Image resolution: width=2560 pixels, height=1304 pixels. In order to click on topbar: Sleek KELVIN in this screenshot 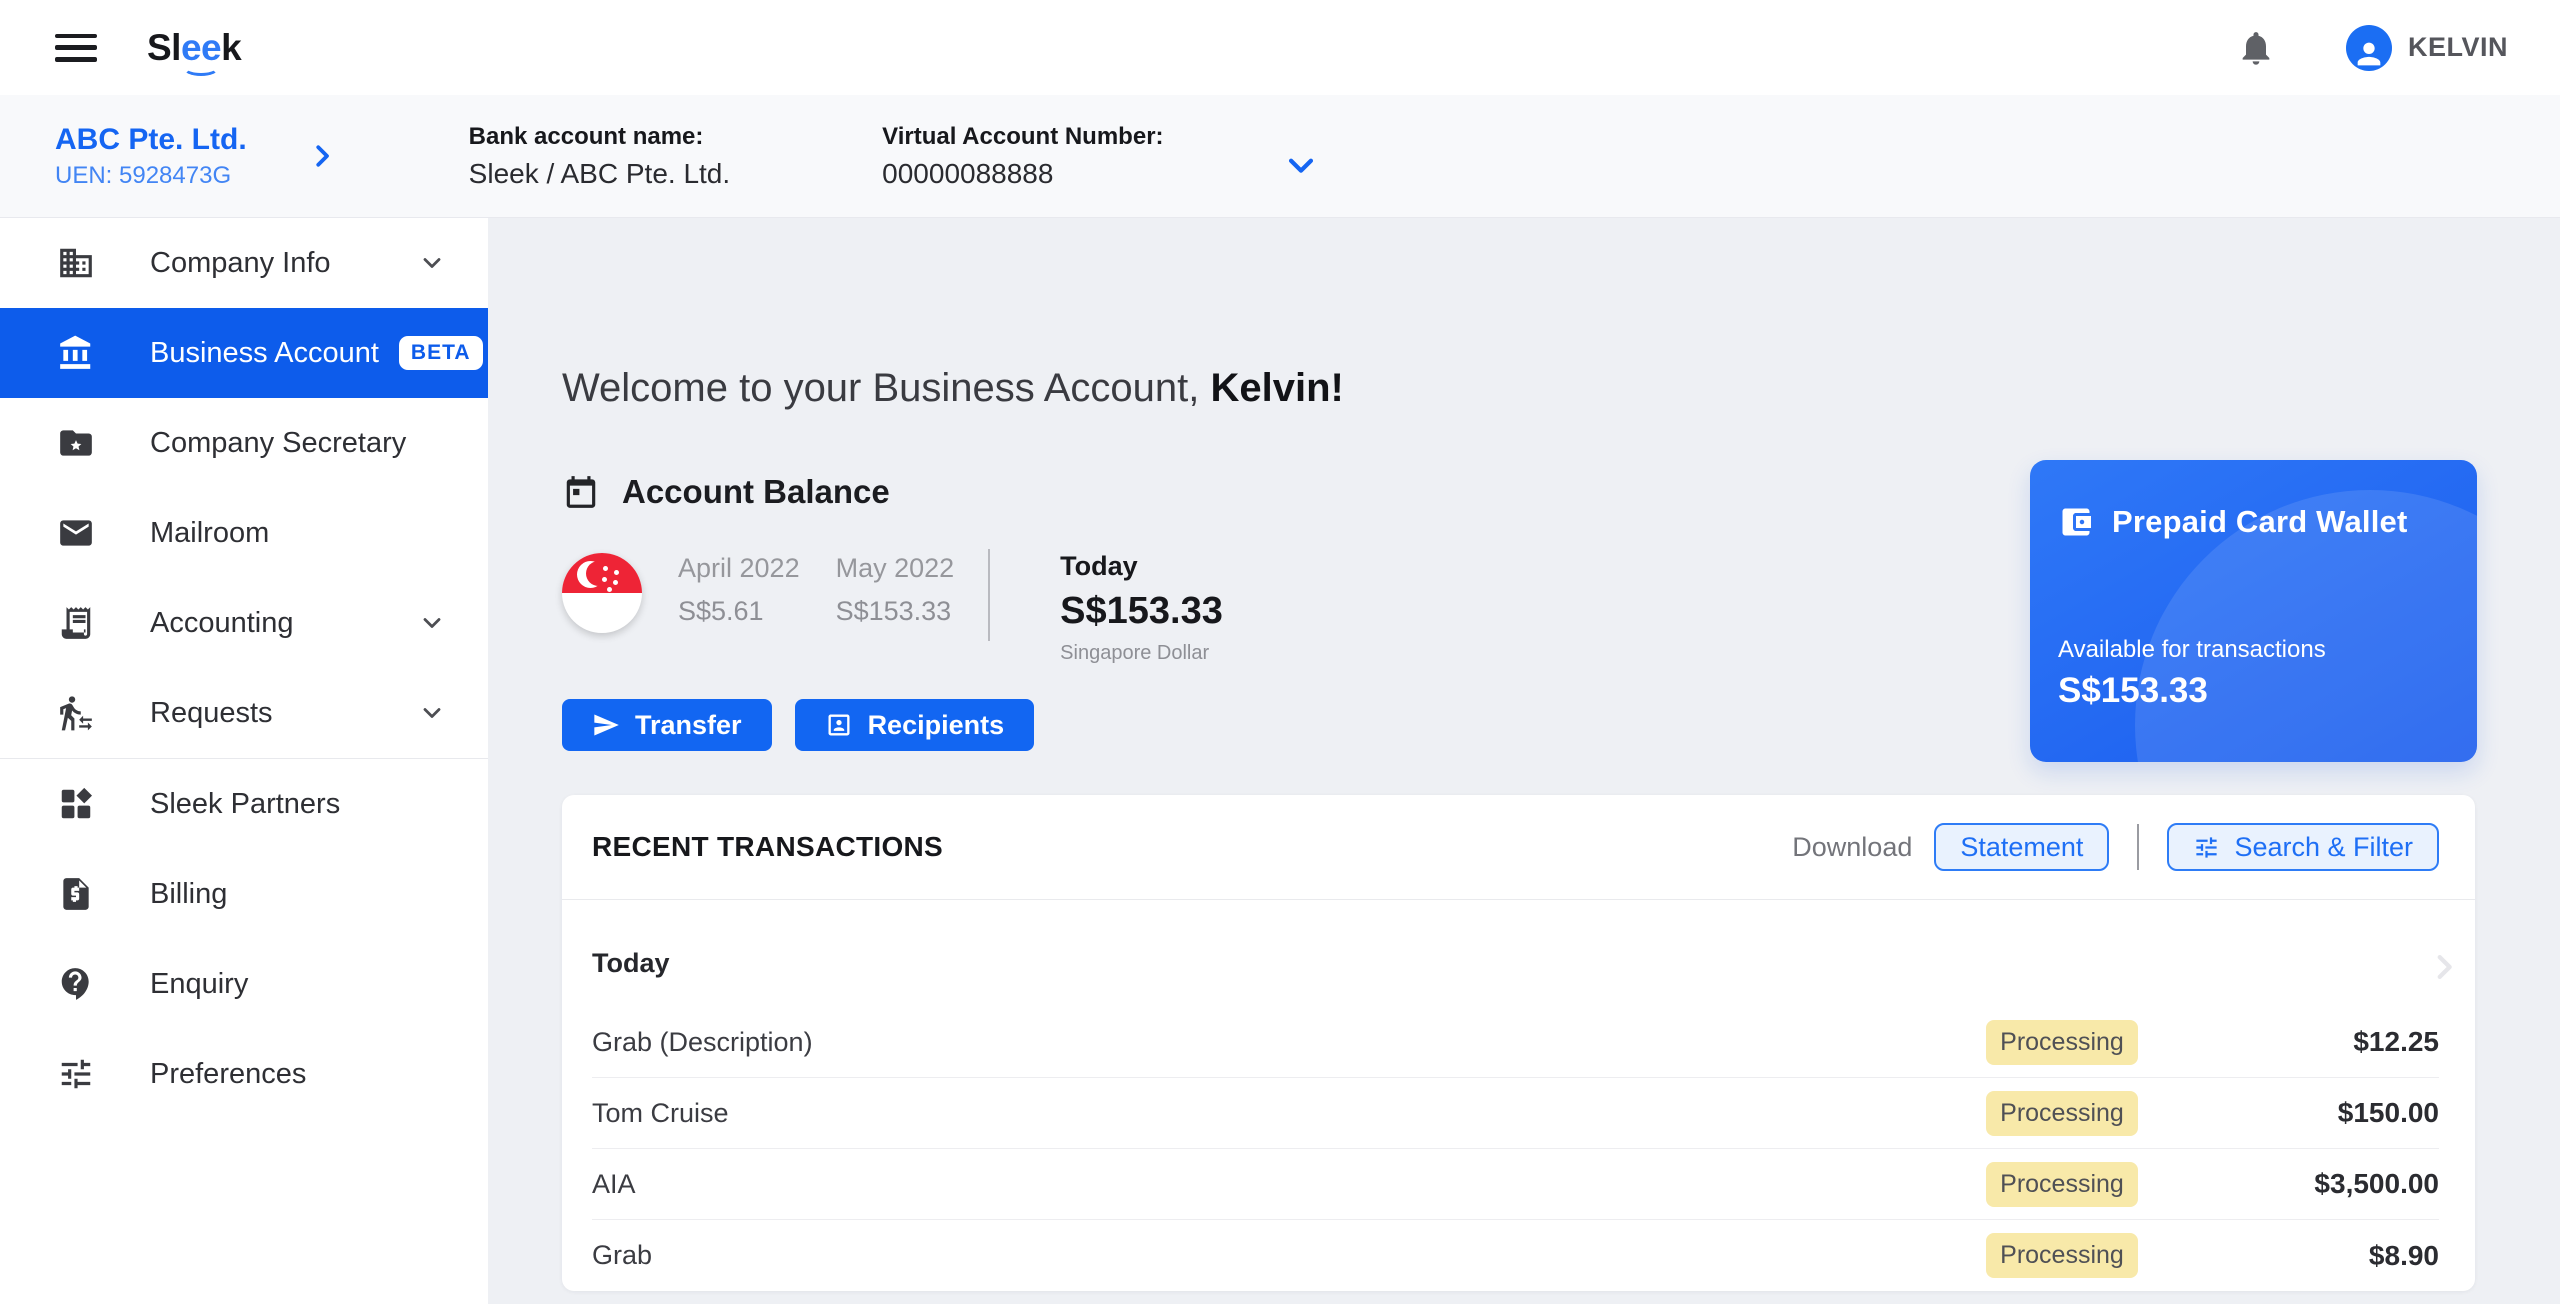, I will do `click(1280, 47)`.